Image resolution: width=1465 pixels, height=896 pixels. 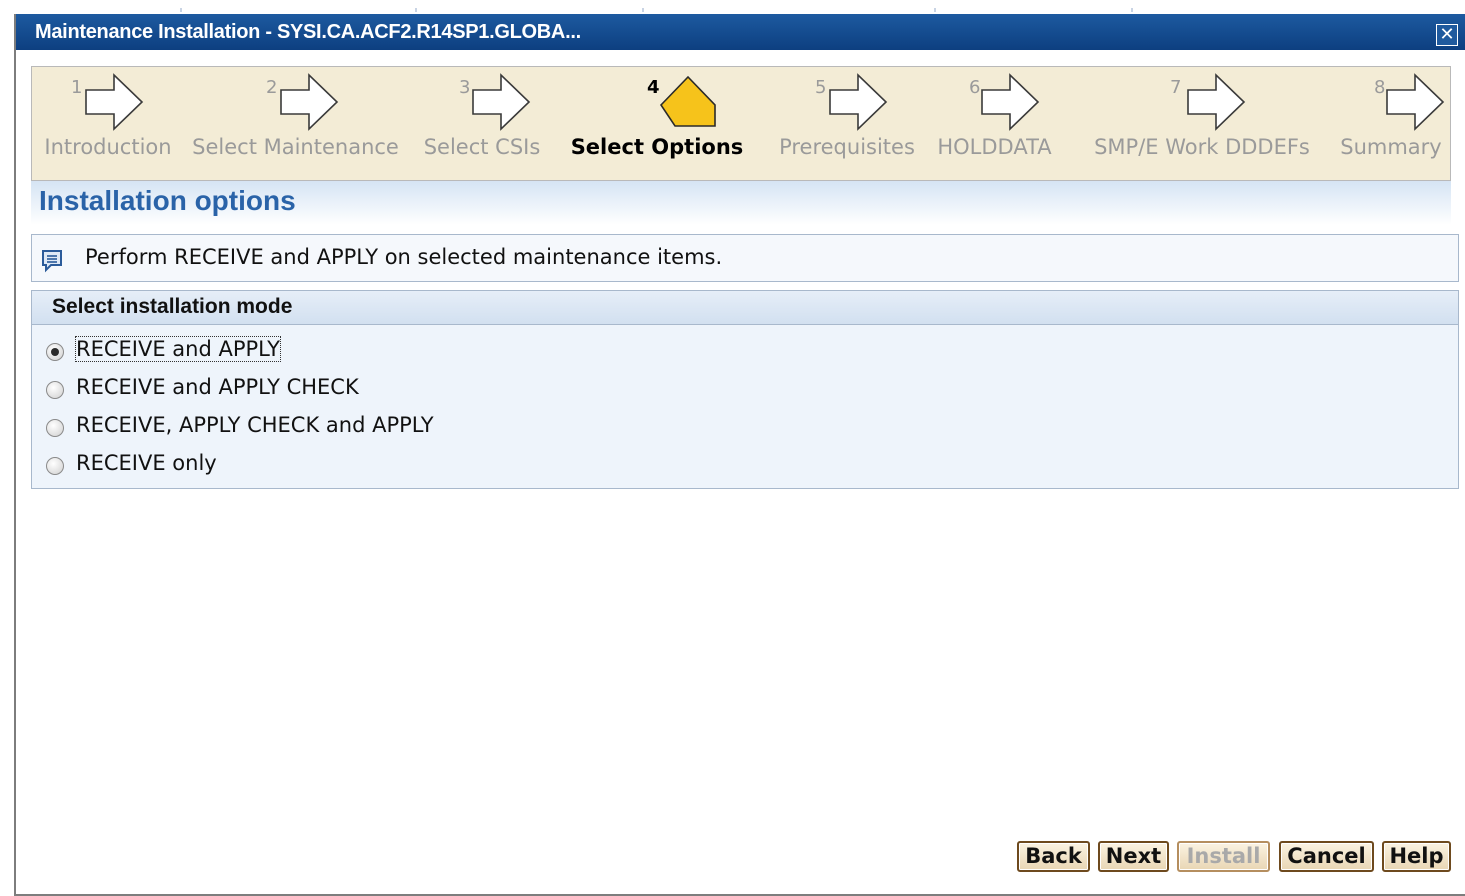 I want to click on wizard-step-select-maintenance: 2 Select Maintenance, so click(x=295, y=123).